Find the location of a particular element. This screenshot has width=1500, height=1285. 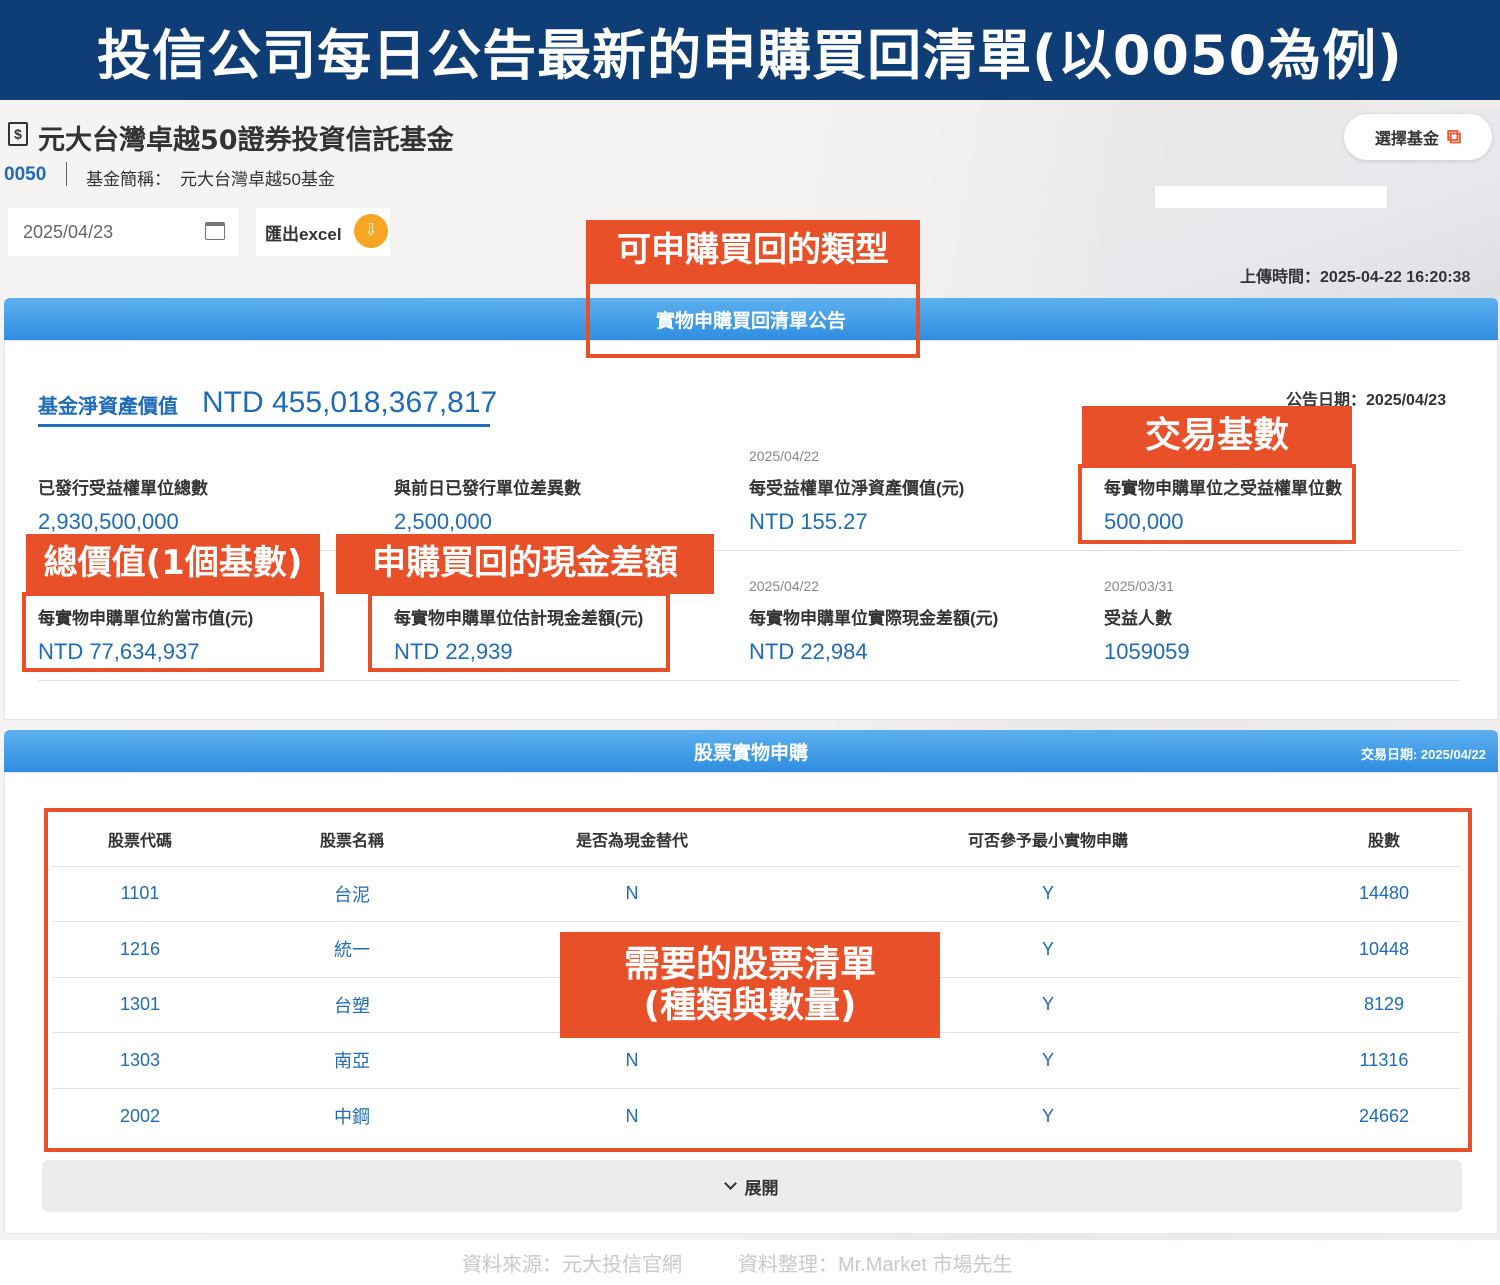

section-header-stock-creation: 股票實物申購 交易日期: 2025/04/22 is located at coordinates (751, 751).